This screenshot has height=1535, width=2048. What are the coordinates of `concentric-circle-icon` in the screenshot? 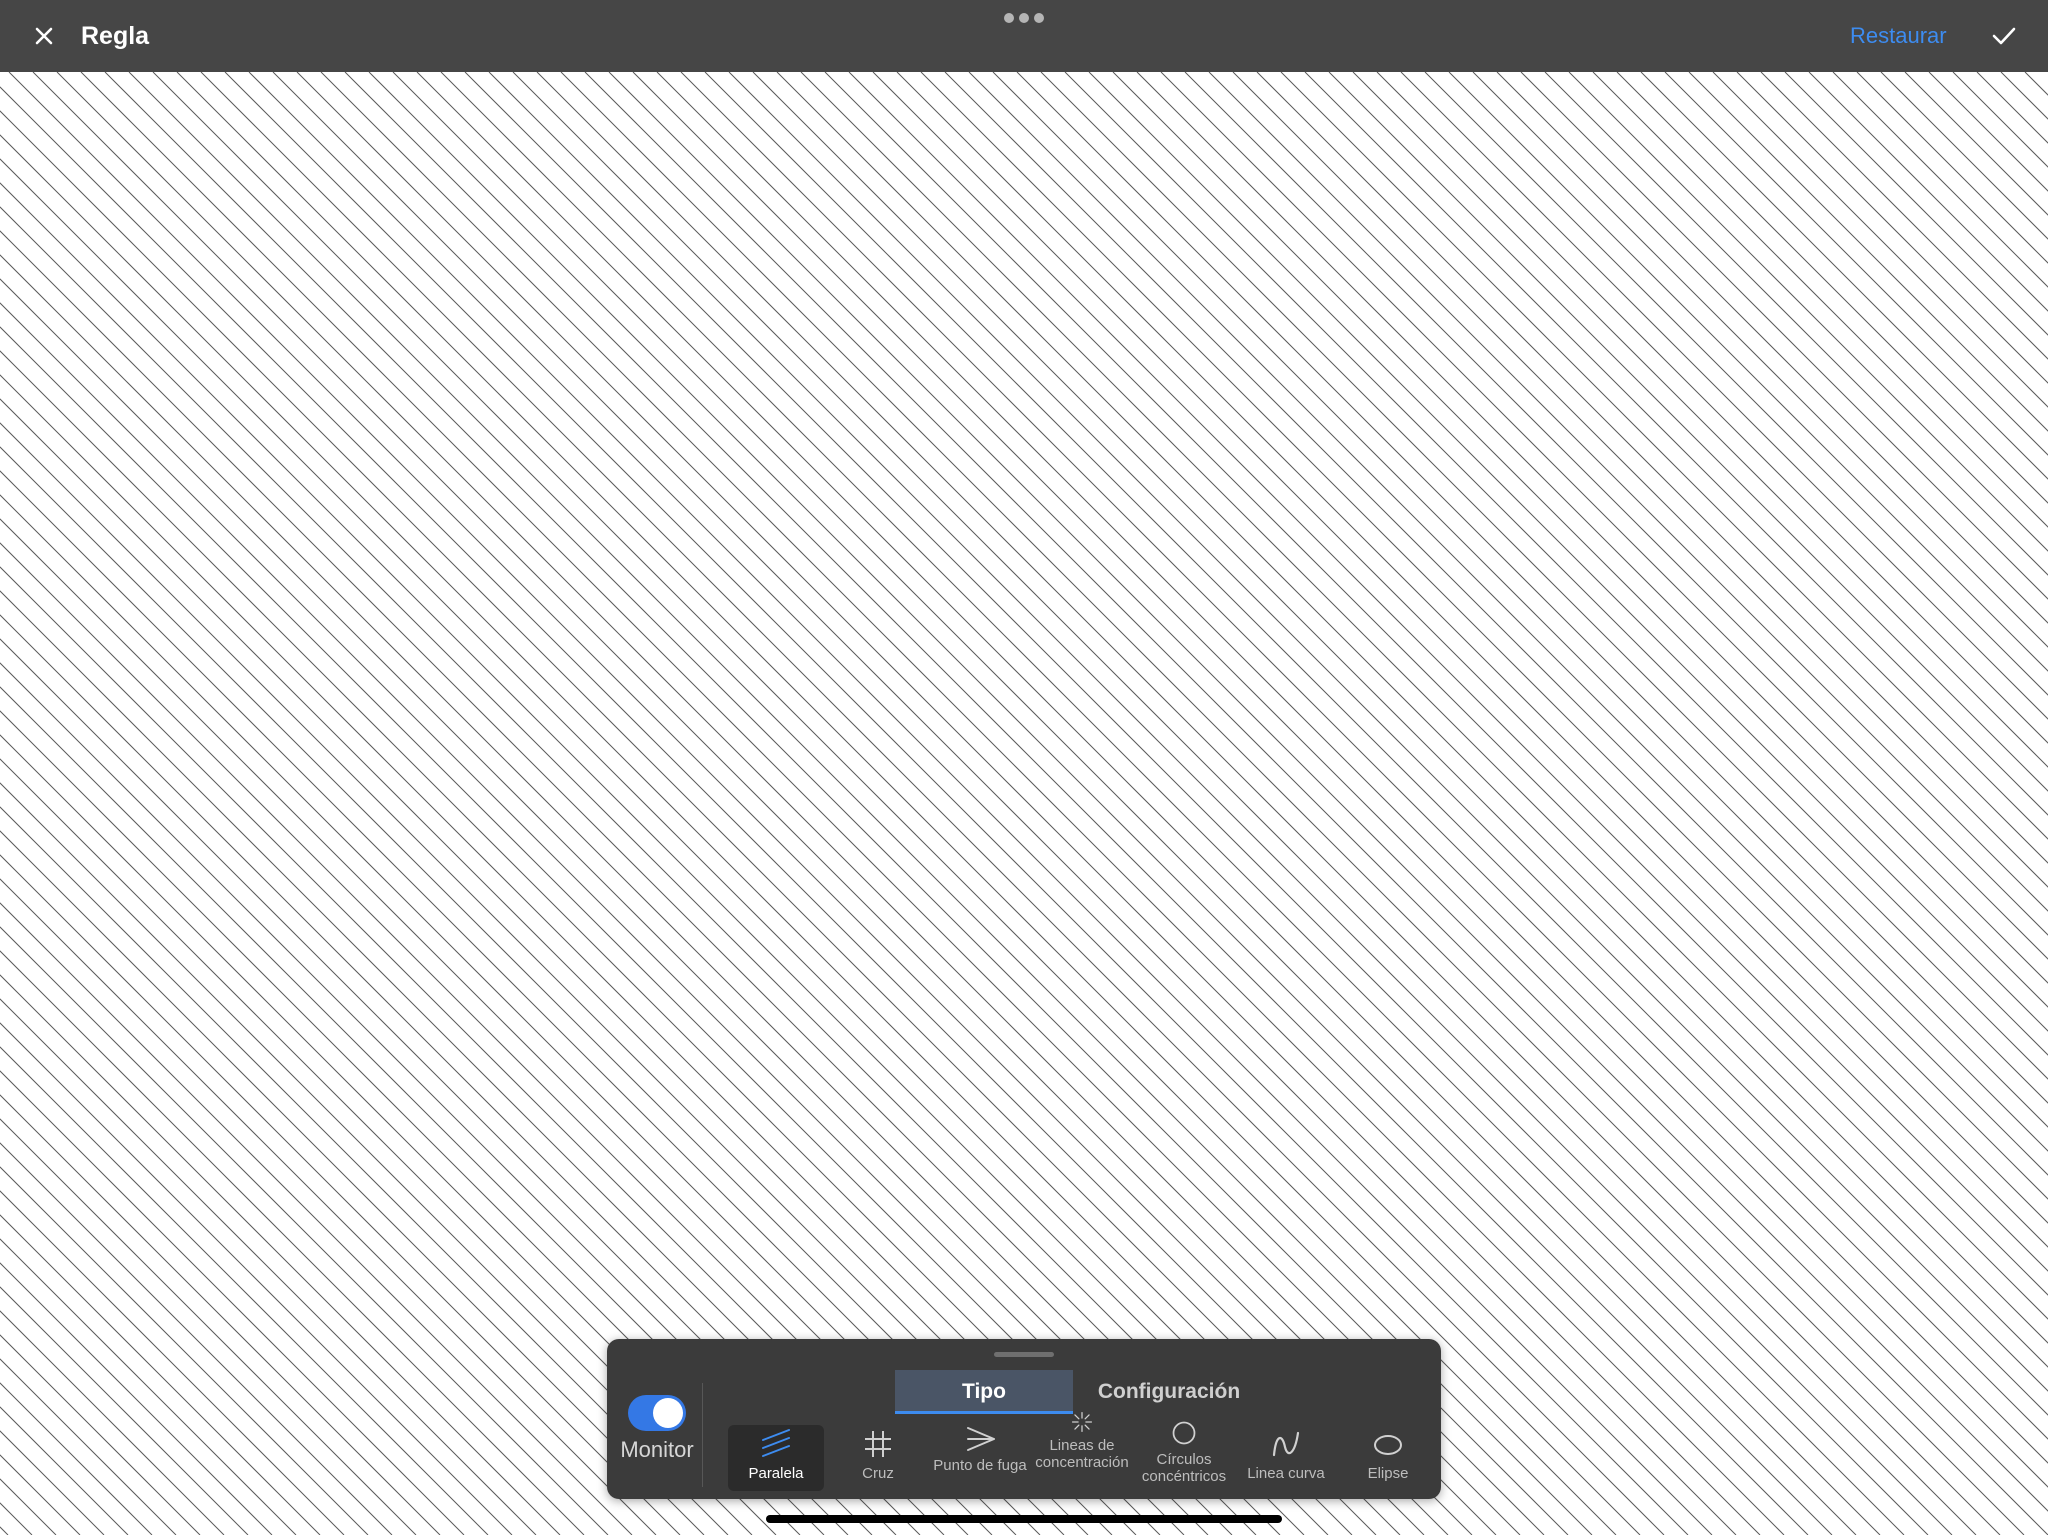 It's located at (1184, 1433).